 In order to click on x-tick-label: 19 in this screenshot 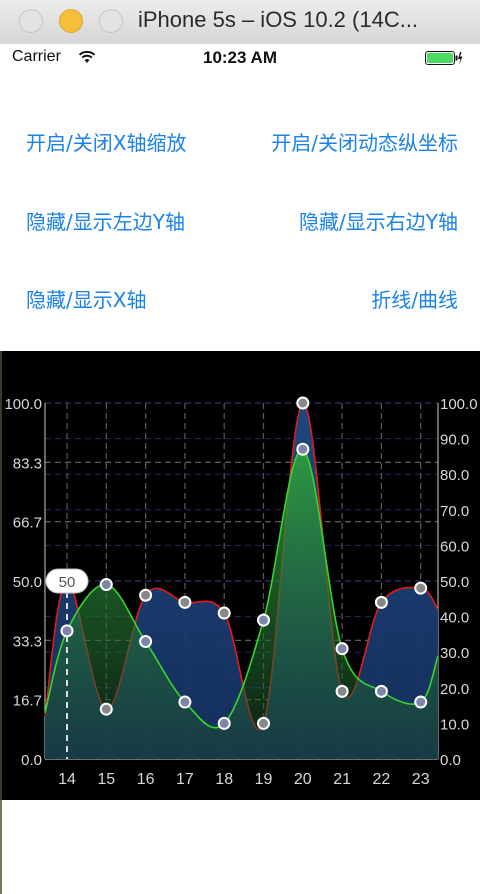, I will do `click(264, 779)`.